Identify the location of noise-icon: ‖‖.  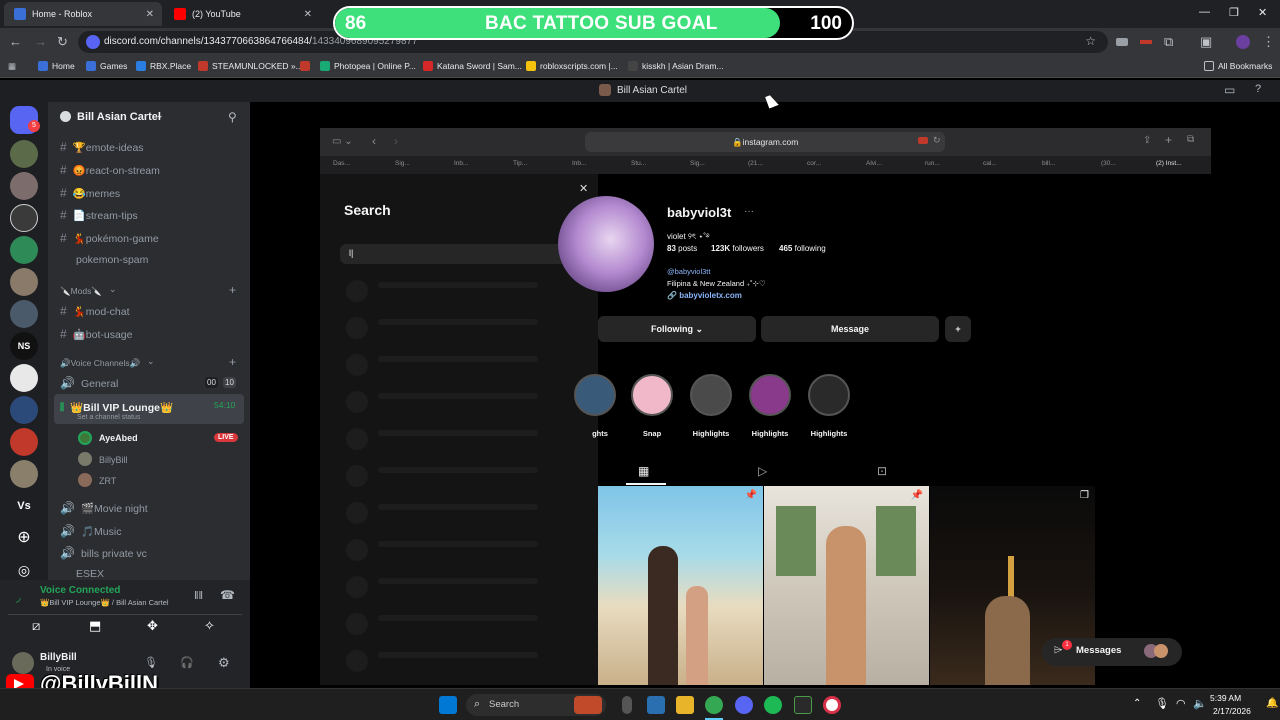
(198, 596).